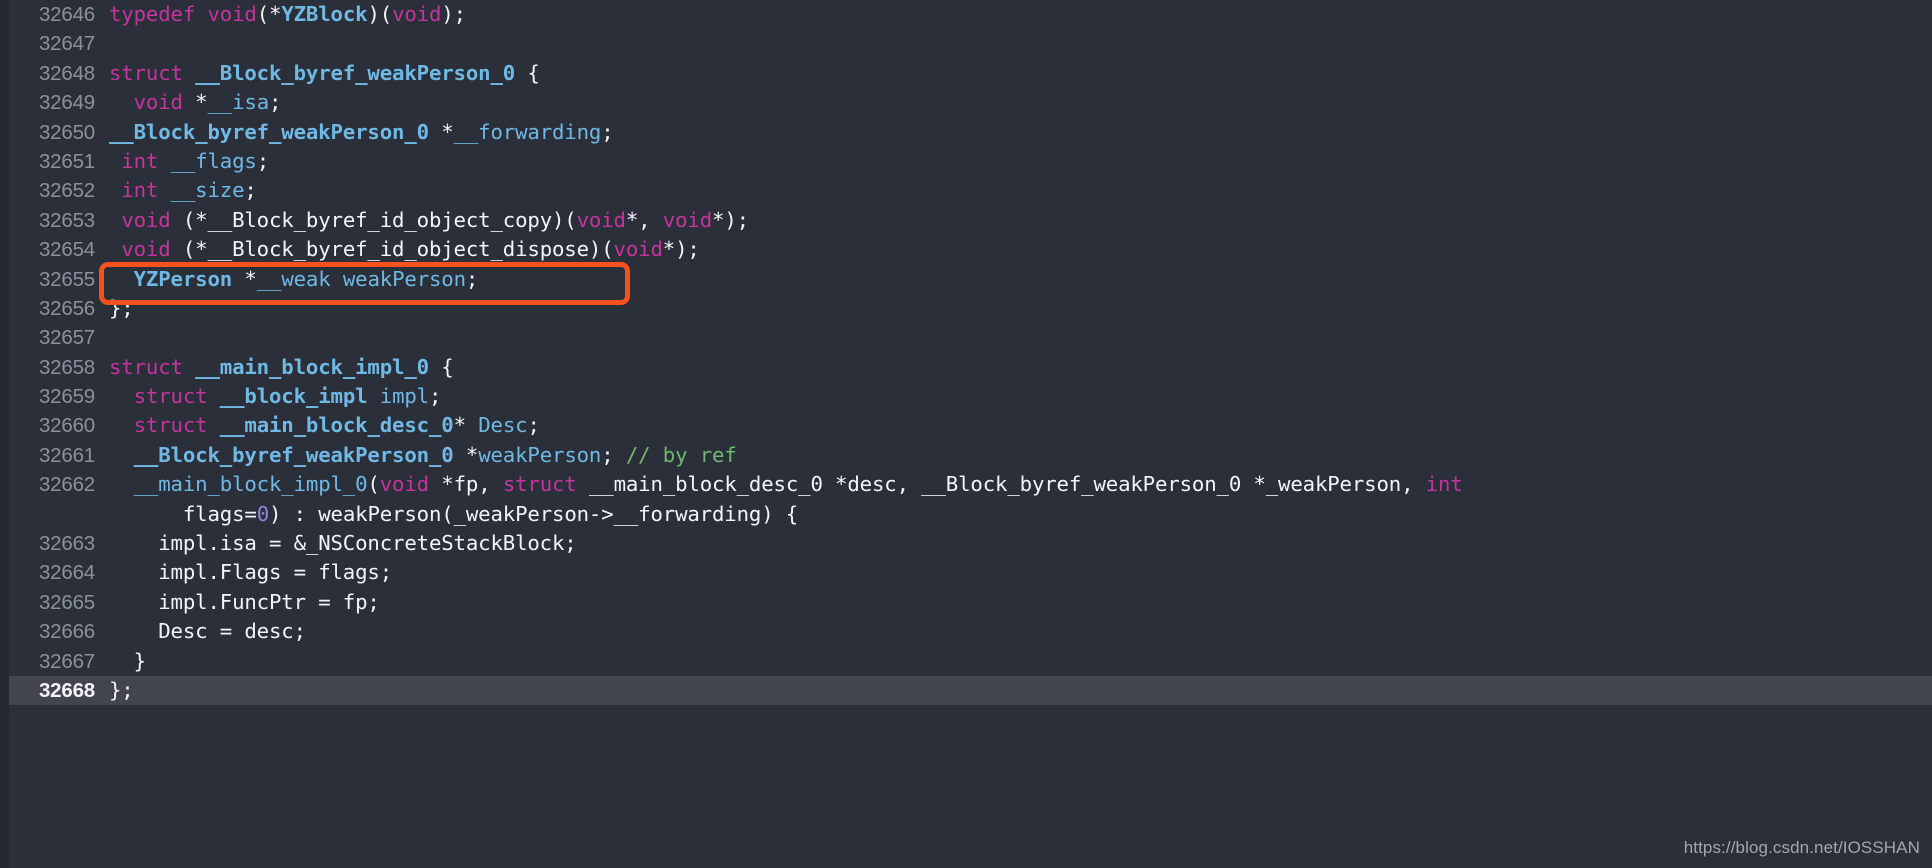  I want to click on code-token-pln: *,, so click(644, 219).